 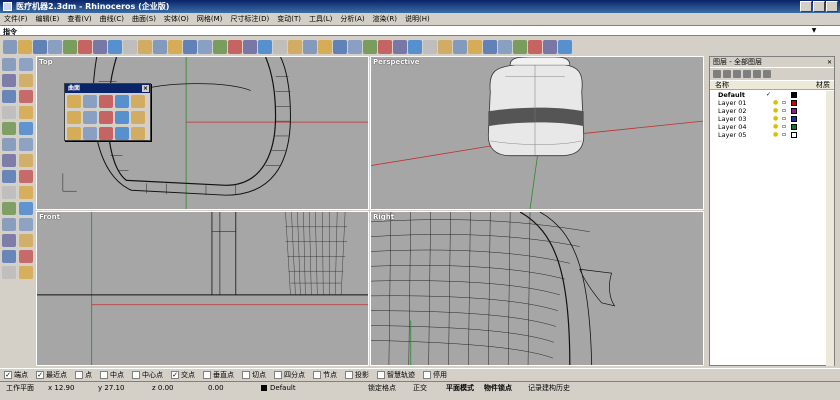 What do you see at coordinates (806, 6) in the screenshot?
I see `minimize-button` at bounding box center [806, 6].